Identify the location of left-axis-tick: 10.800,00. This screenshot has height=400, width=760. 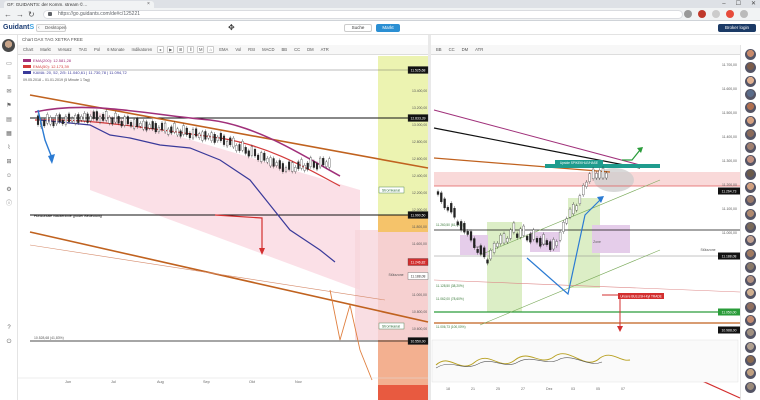
(419, 312).